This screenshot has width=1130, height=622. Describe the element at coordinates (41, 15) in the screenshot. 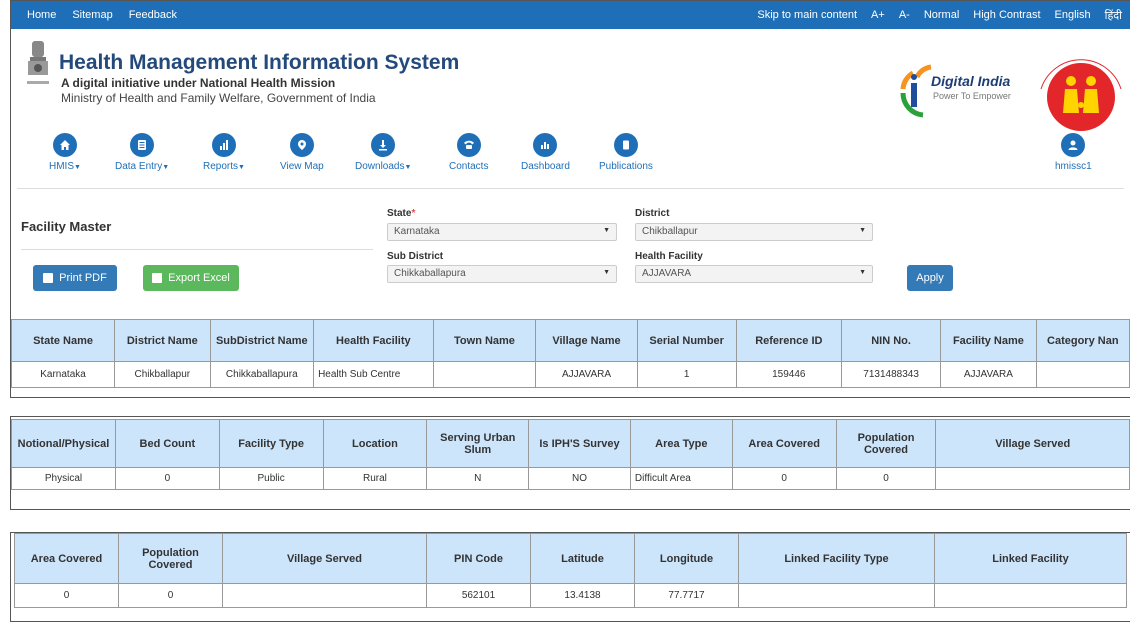

I see `home-link: Home` at that location.